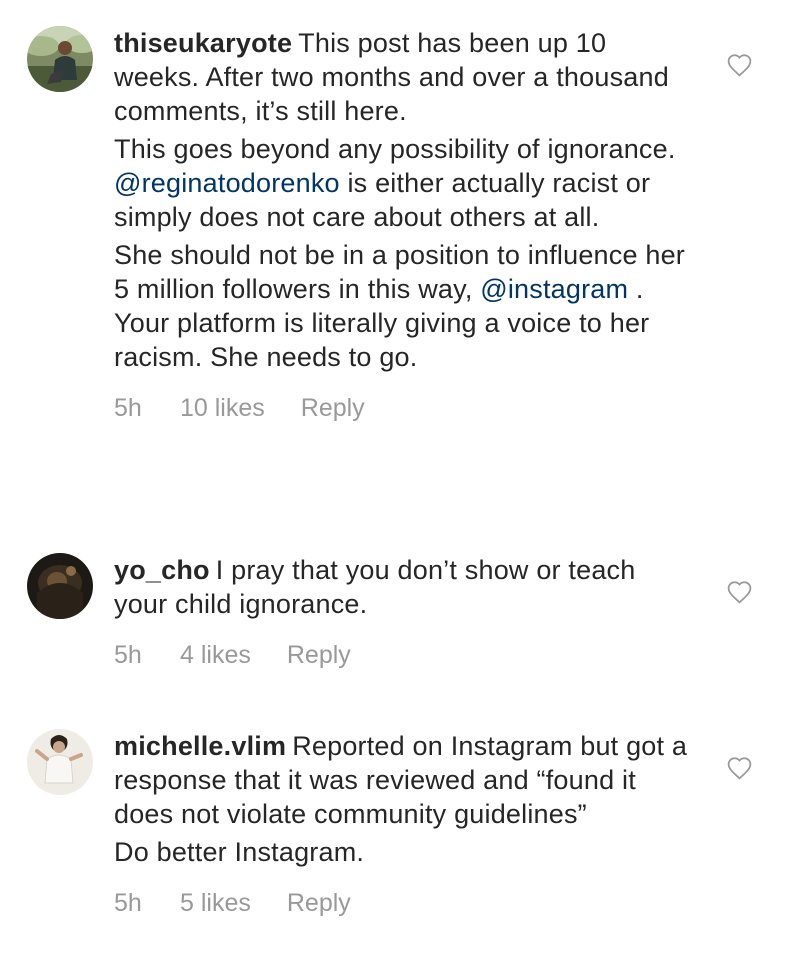 This screenshot has height=965, width=800. What do you see at coordinates (215, 655) in the screenshot?
I see `likes-count-link: 4 likes` at bounding box center [215, 655].